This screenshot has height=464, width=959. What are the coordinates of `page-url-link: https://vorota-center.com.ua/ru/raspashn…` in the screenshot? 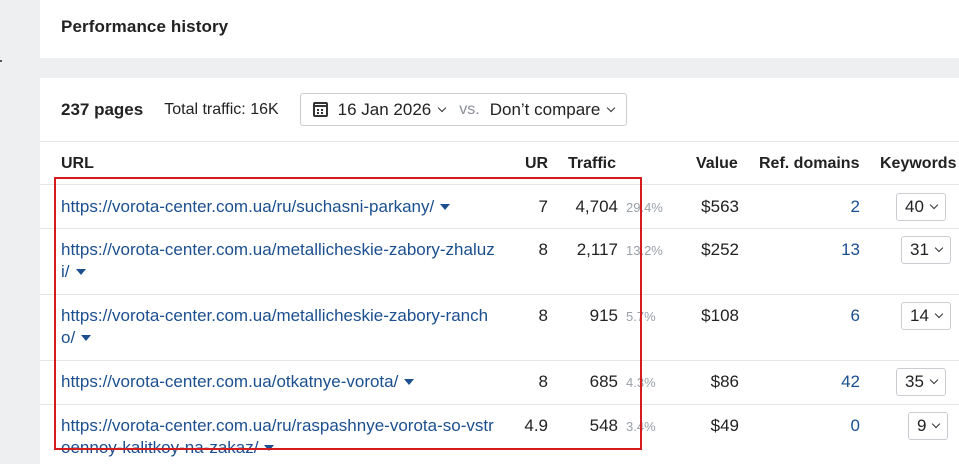 It's located at (281, 437).